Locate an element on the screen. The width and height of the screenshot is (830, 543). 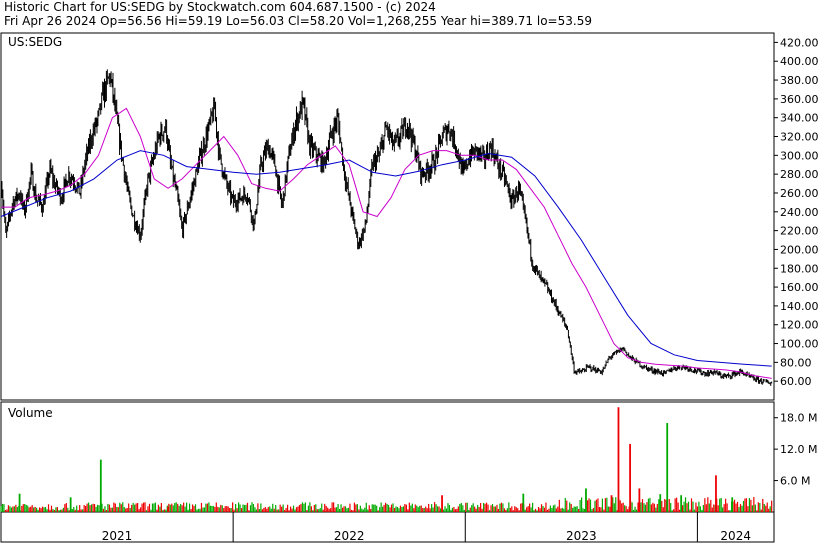
price-tick-label: 260.00 is located at coordinates (799, 193).